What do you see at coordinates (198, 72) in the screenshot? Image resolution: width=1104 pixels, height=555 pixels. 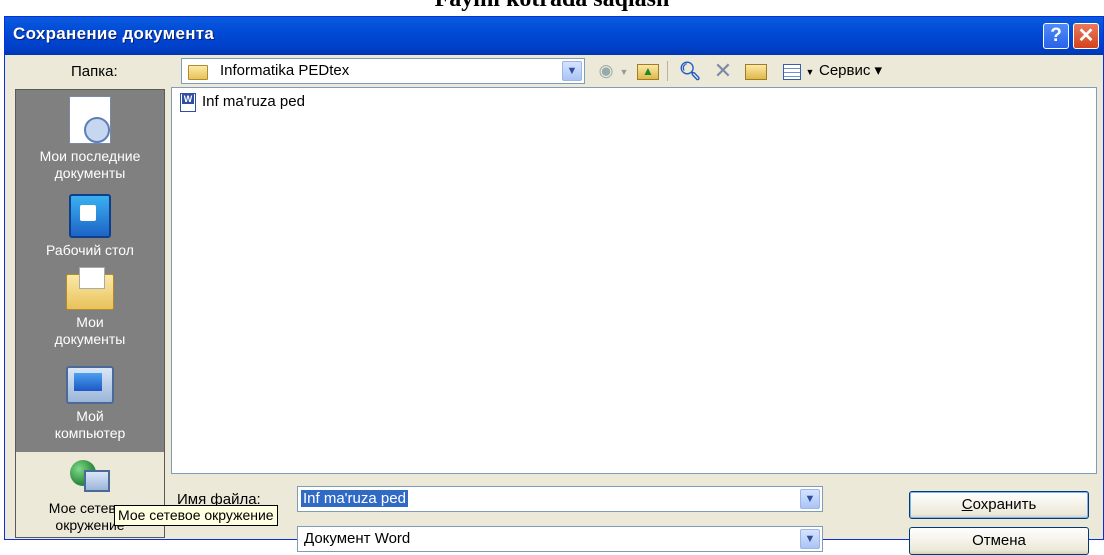 I see `folder-icon` at bounding box center [198, 72].